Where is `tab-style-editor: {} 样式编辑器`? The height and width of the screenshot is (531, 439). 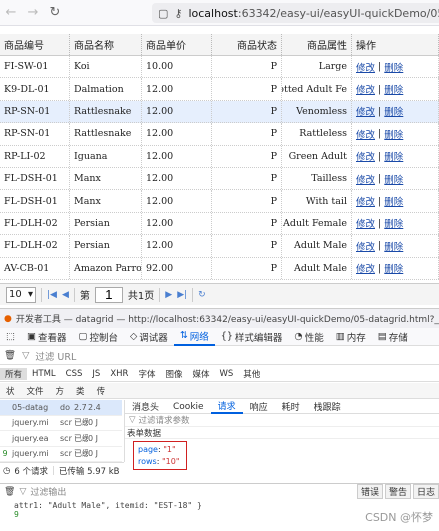
tab-style-editor: {} 样式编辑器 is located at coordinates (252, 337).